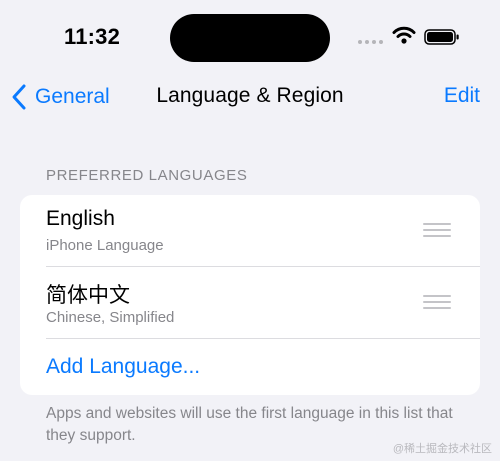 The height and width of the screenshot is (461, 500). I want to click on language-subtitle: iPhone Language, so click(105, 245).